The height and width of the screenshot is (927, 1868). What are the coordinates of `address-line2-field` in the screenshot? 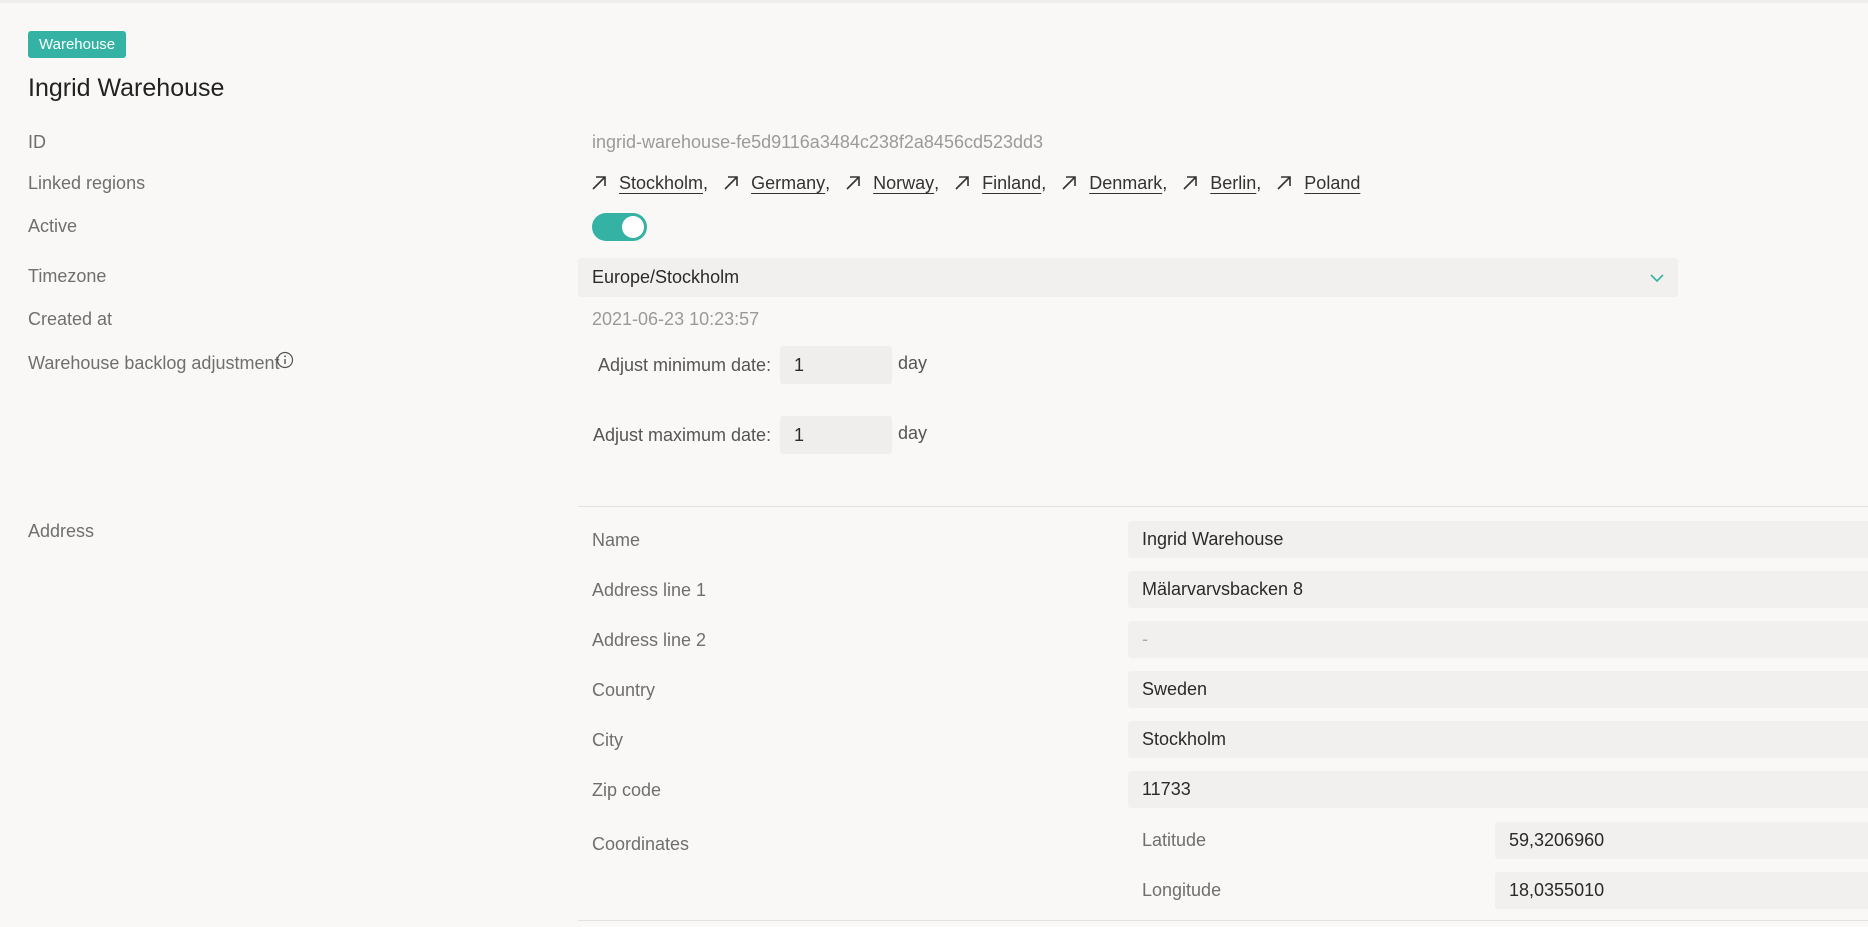 It's located at (1498, 639).